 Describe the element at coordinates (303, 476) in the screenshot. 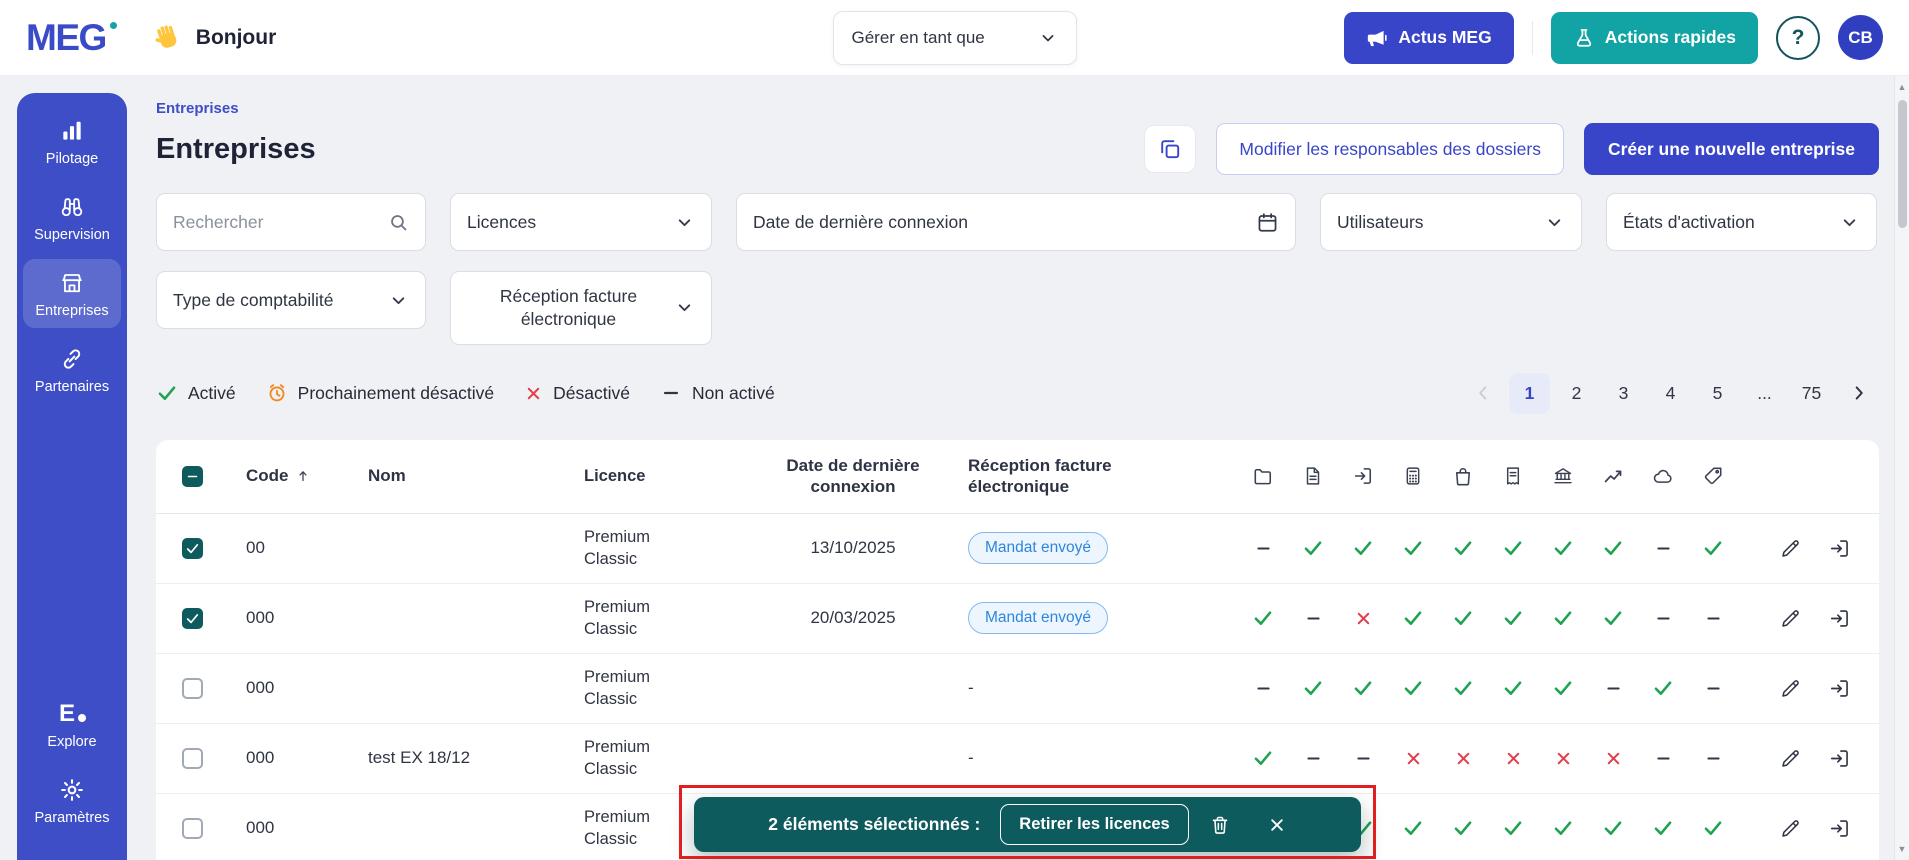

I see `sort-asc-icon` at that location.